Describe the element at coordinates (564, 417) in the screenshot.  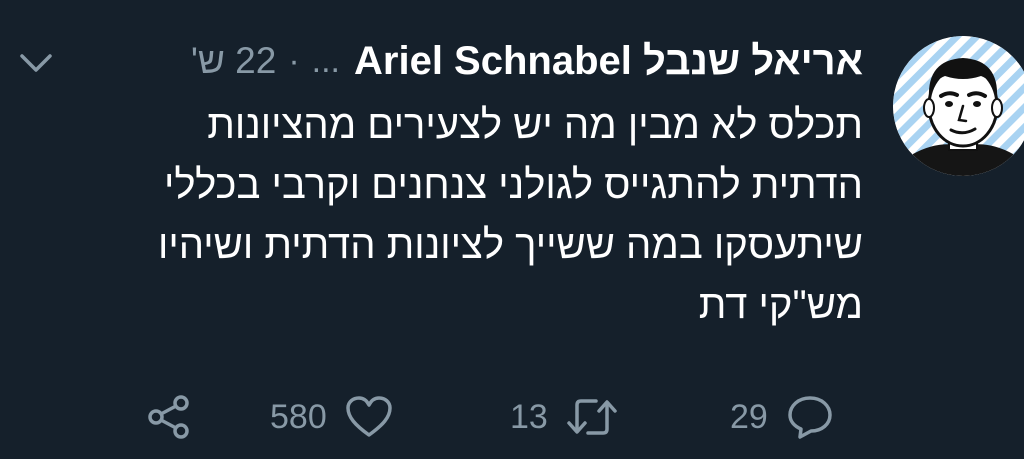
I see `retweet-button: 13` at that location.